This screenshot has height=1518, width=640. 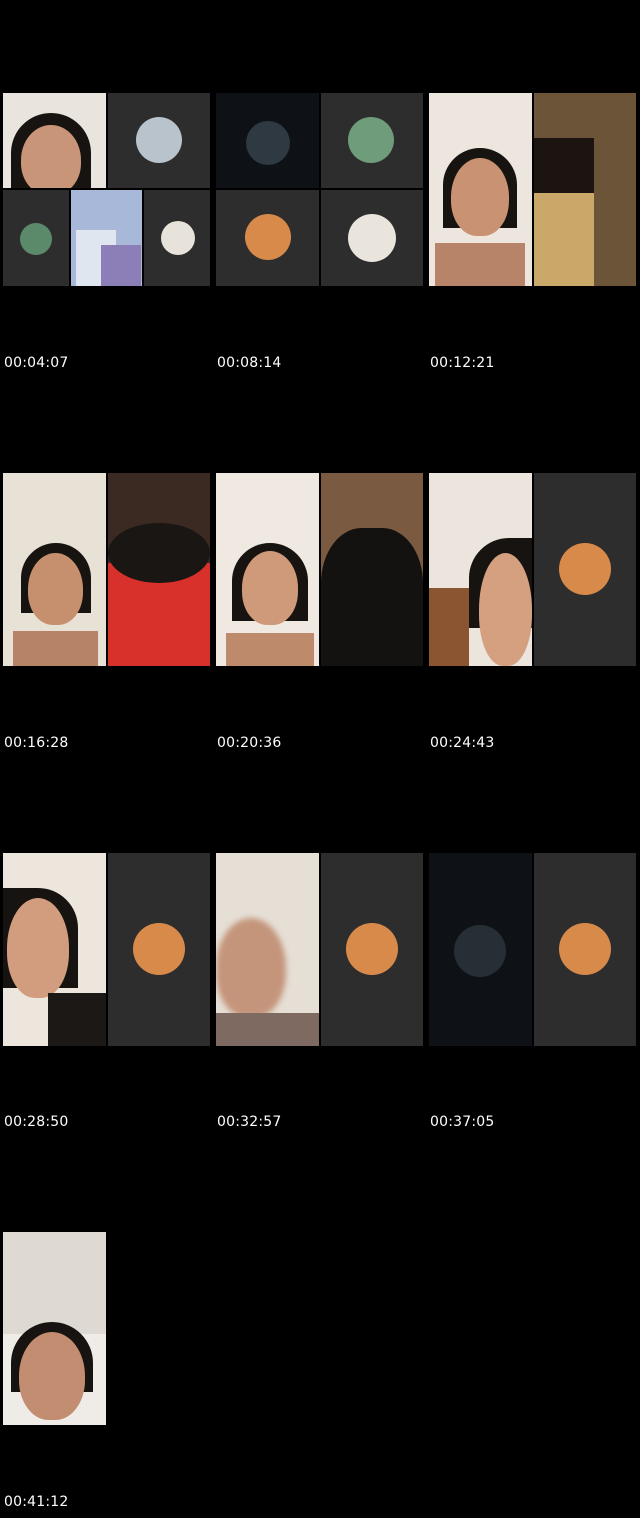 What do you see at coordinates (249, 1122) in the screenshot?
I see `timestamp: 00:32:57` at bounding box center [249, 1122].